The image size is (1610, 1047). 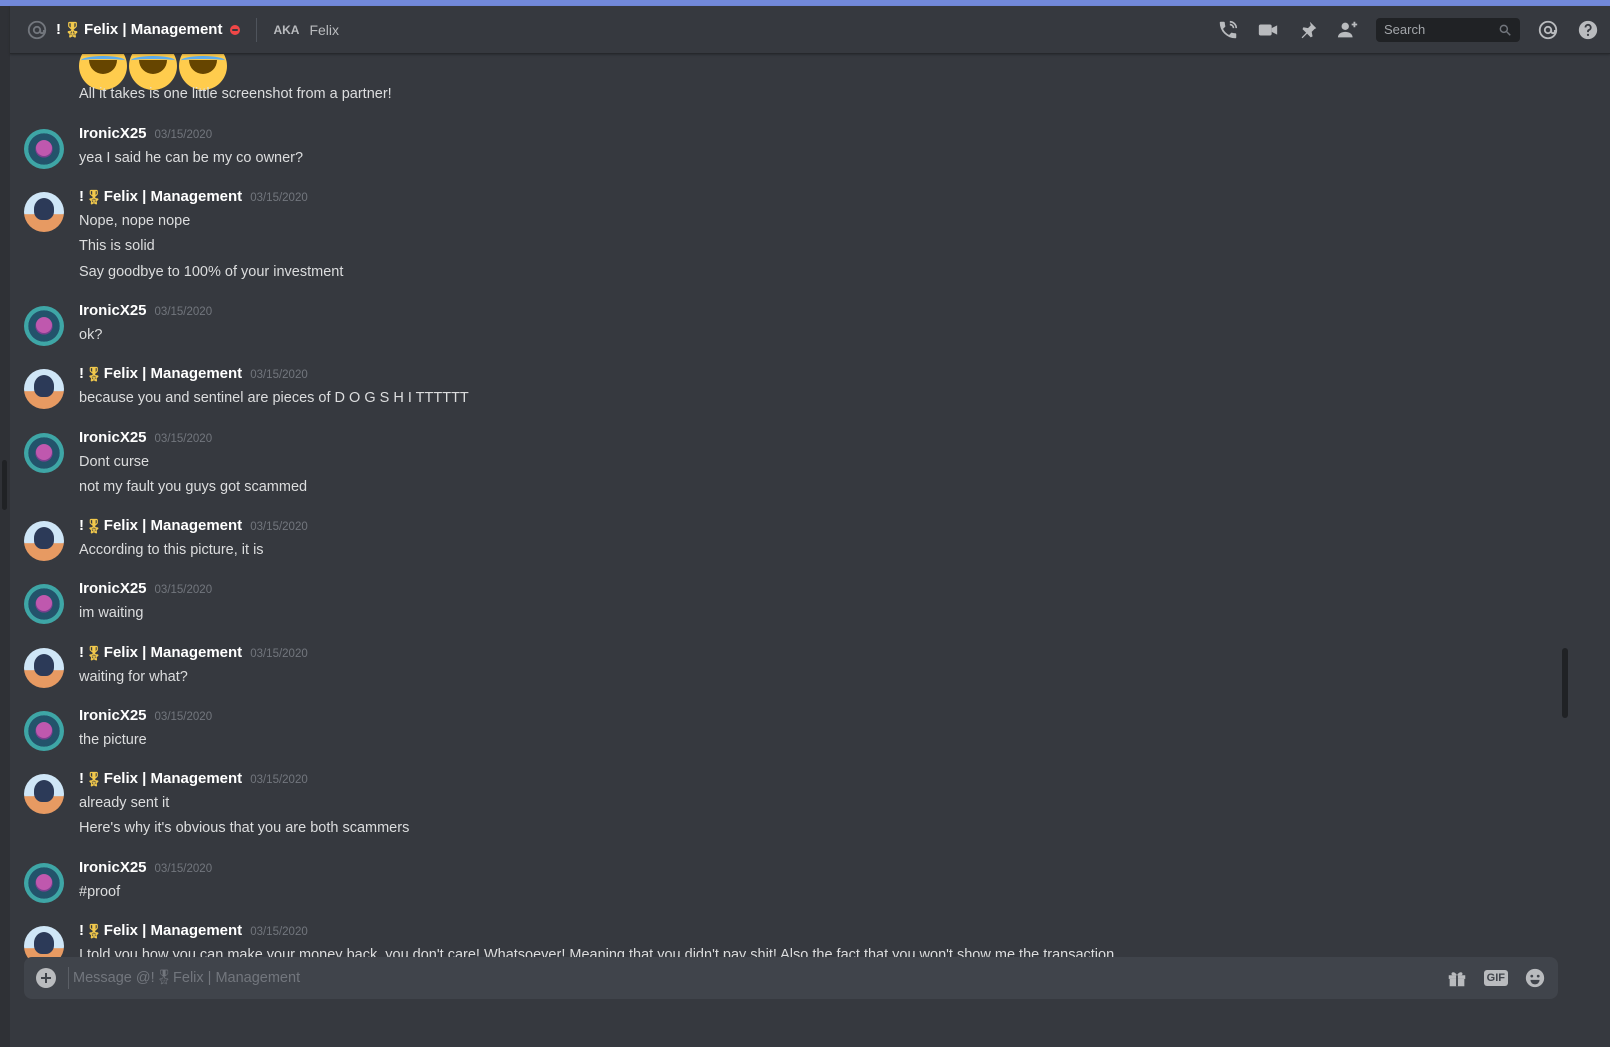 I want to click on mentions-button, so click(x=1548, y=30).